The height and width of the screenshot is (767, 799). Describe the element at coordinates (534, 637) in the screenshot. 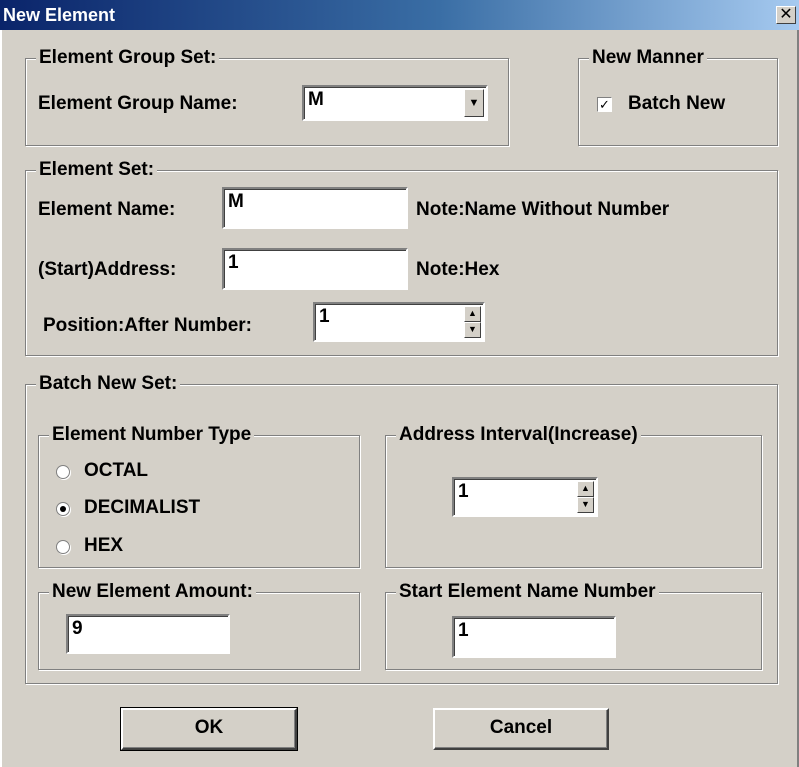

I see `start-element-name-number-input: 1` at that location.